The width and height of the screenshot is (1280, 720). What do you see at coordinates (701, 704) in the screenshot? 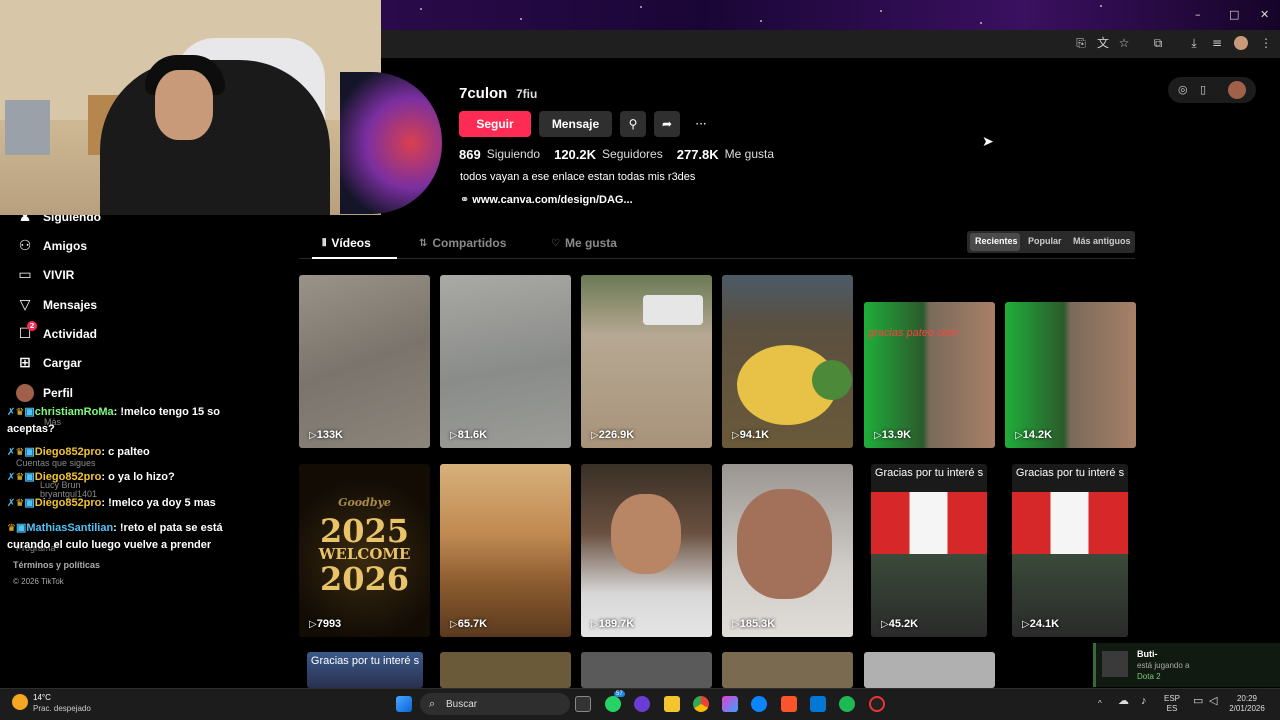
I see `chrome-icon` at bounding box center [701, 704].